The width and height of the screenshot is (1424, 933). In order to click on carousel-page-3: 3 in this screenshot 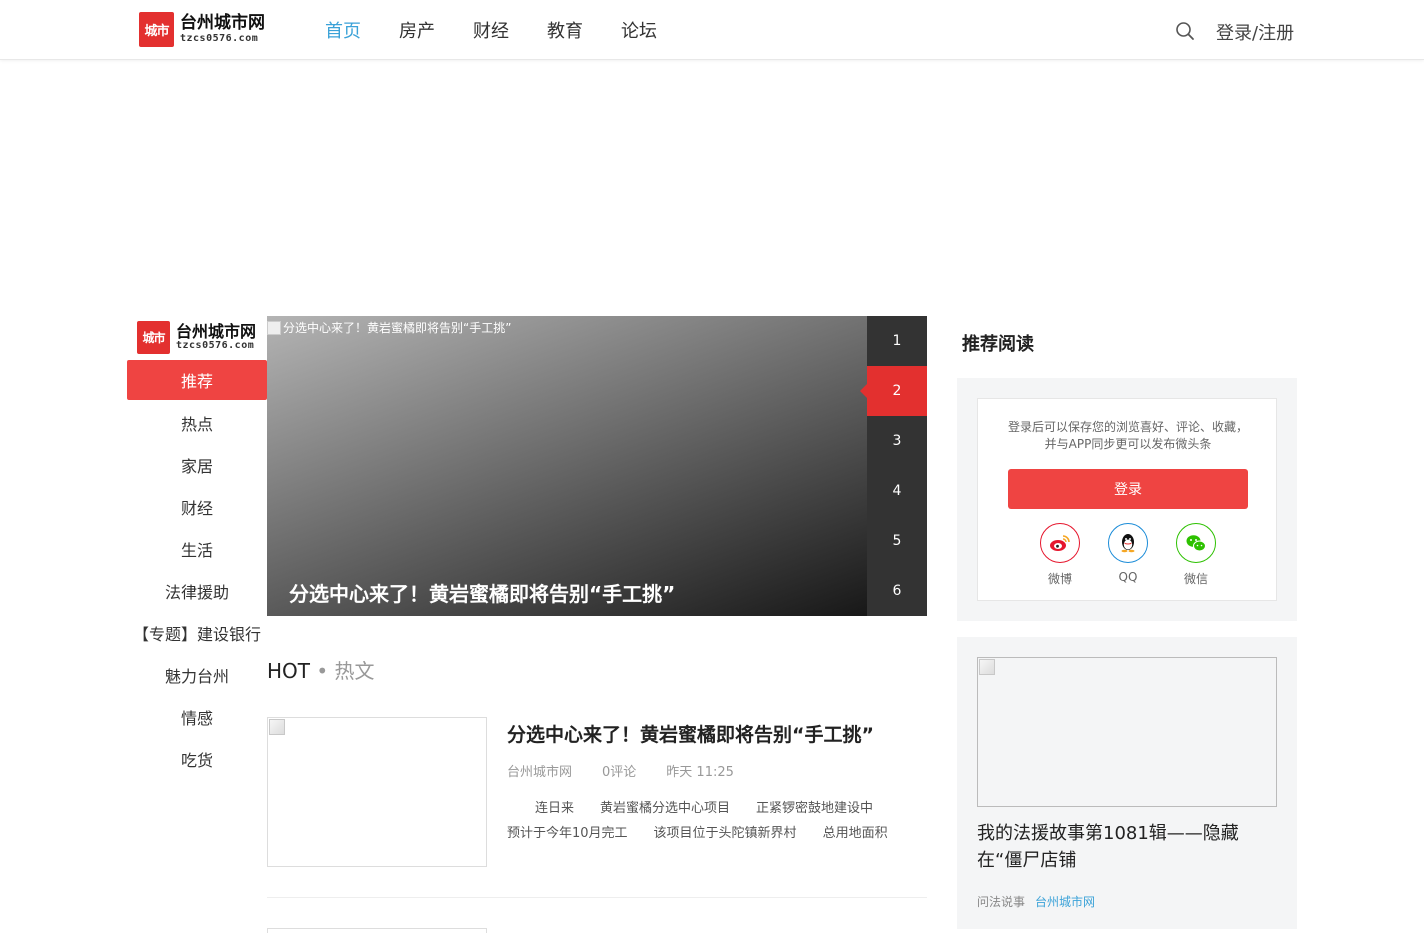, I will do `click(897, 441)`.